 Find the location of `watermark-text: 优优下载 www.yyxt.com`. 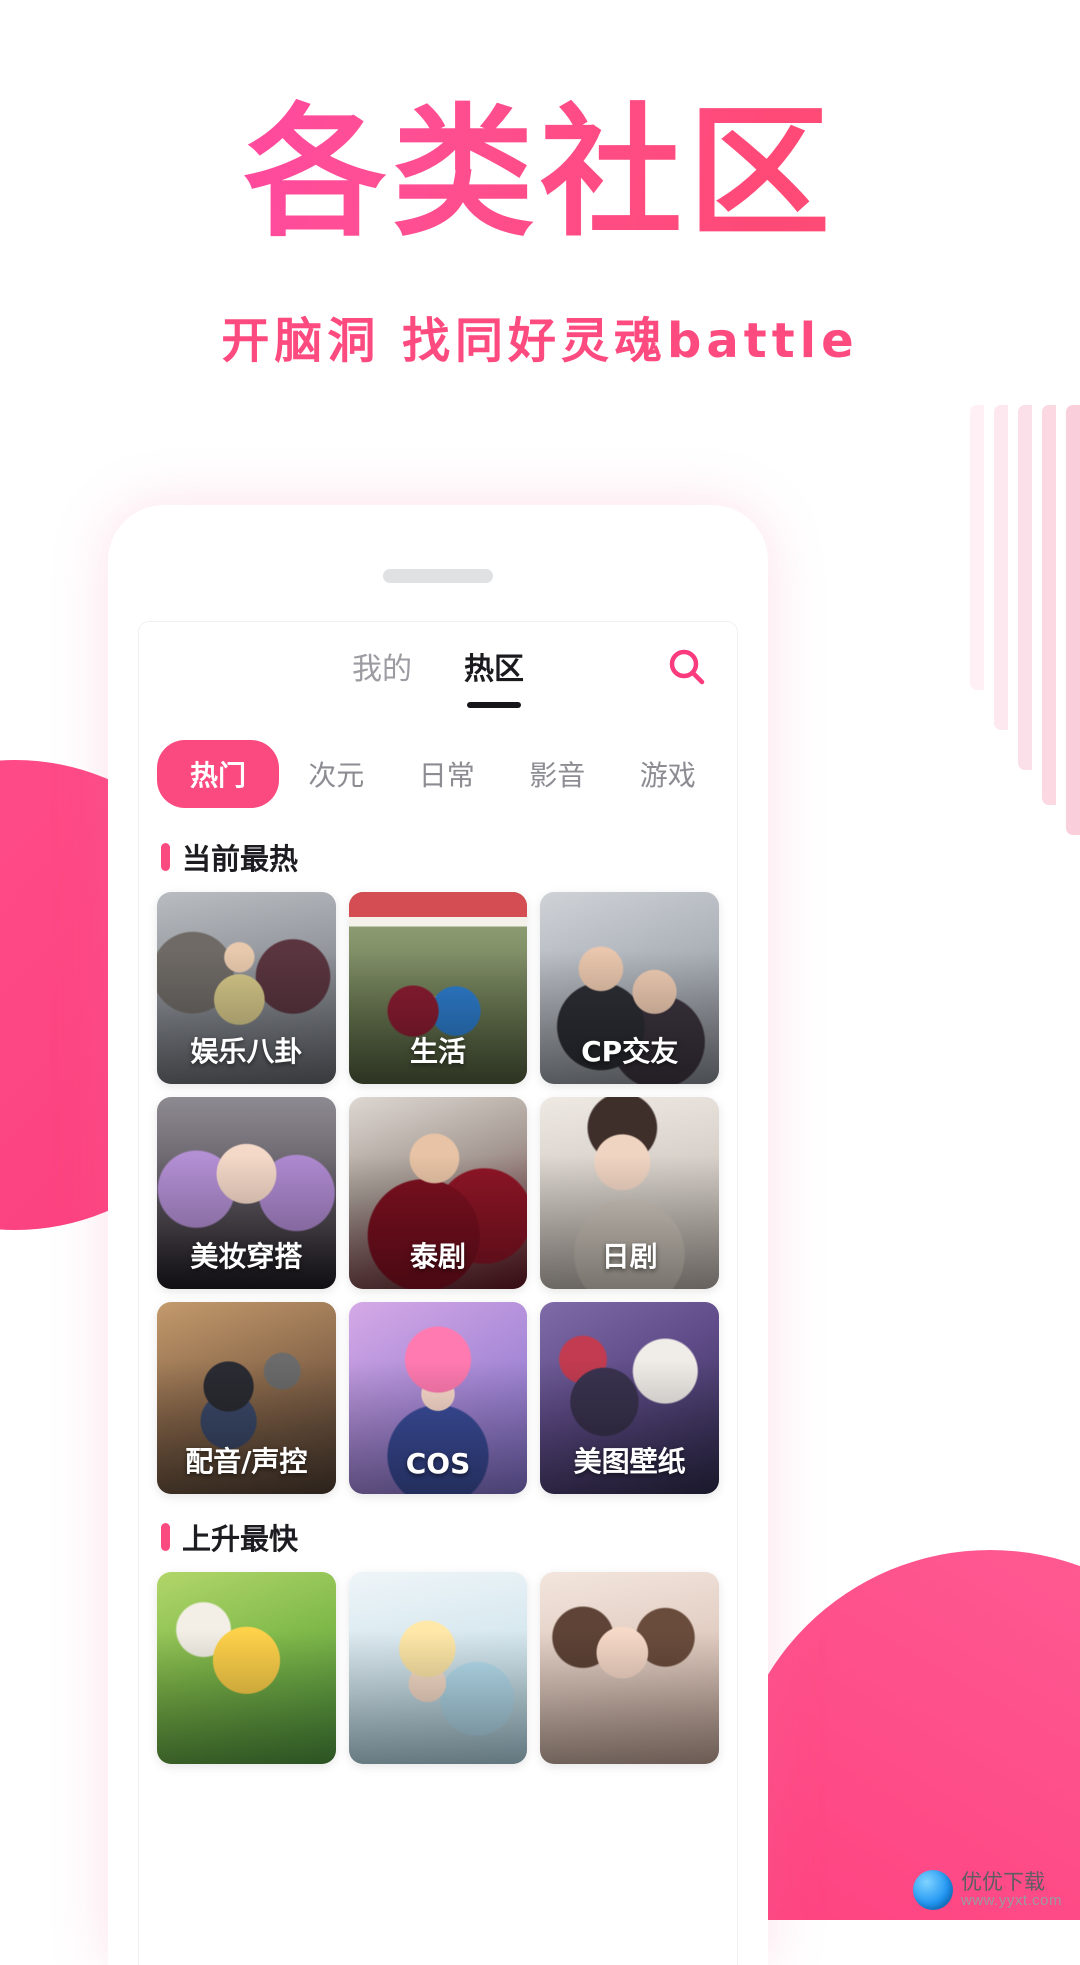

watermark-text: 优优下载 www.yyxt.com is located at coordinates (1011, 1889).